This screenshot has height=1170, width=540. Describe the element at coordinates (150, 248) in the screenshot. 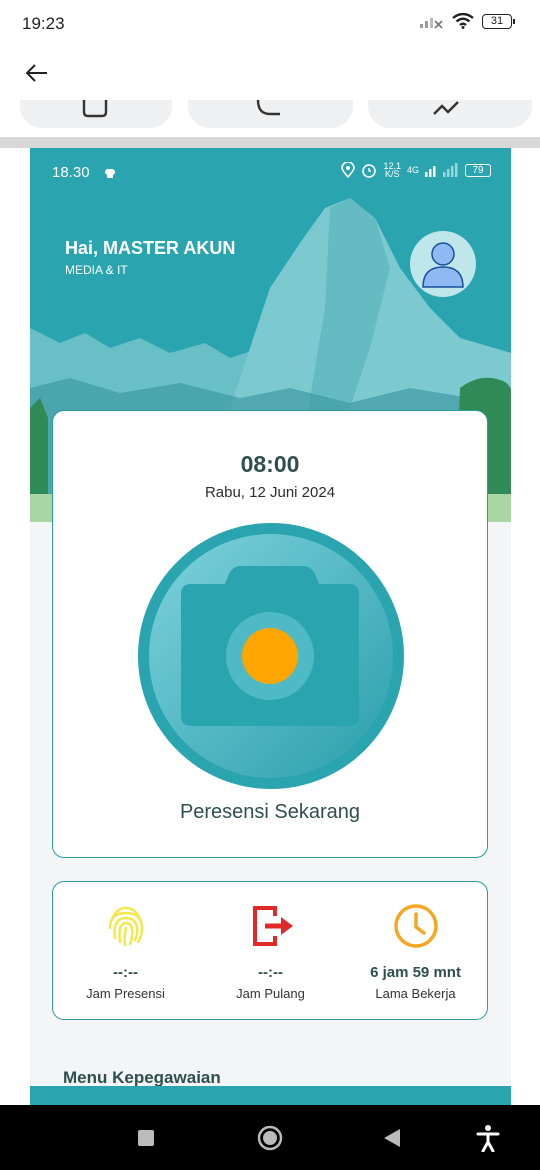

I see `greeting-text: Hai, MASTER AKUN` at that location.